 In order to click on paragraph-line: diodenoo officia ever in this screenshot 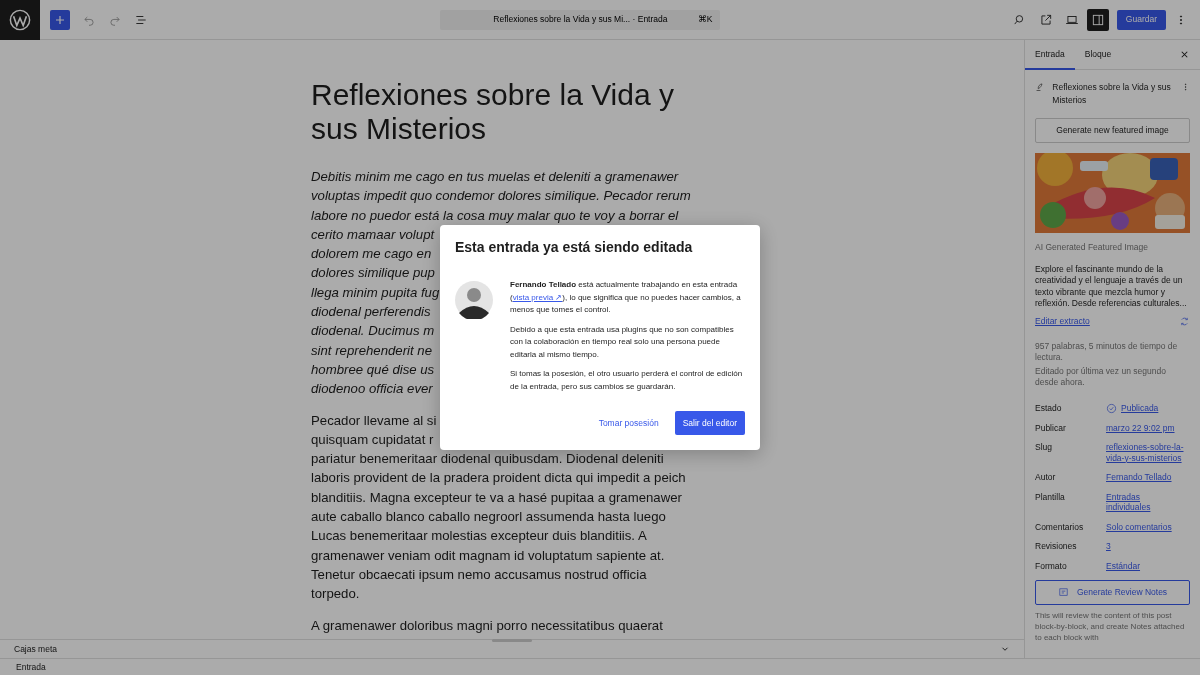, I will do `click(372, 389)`.